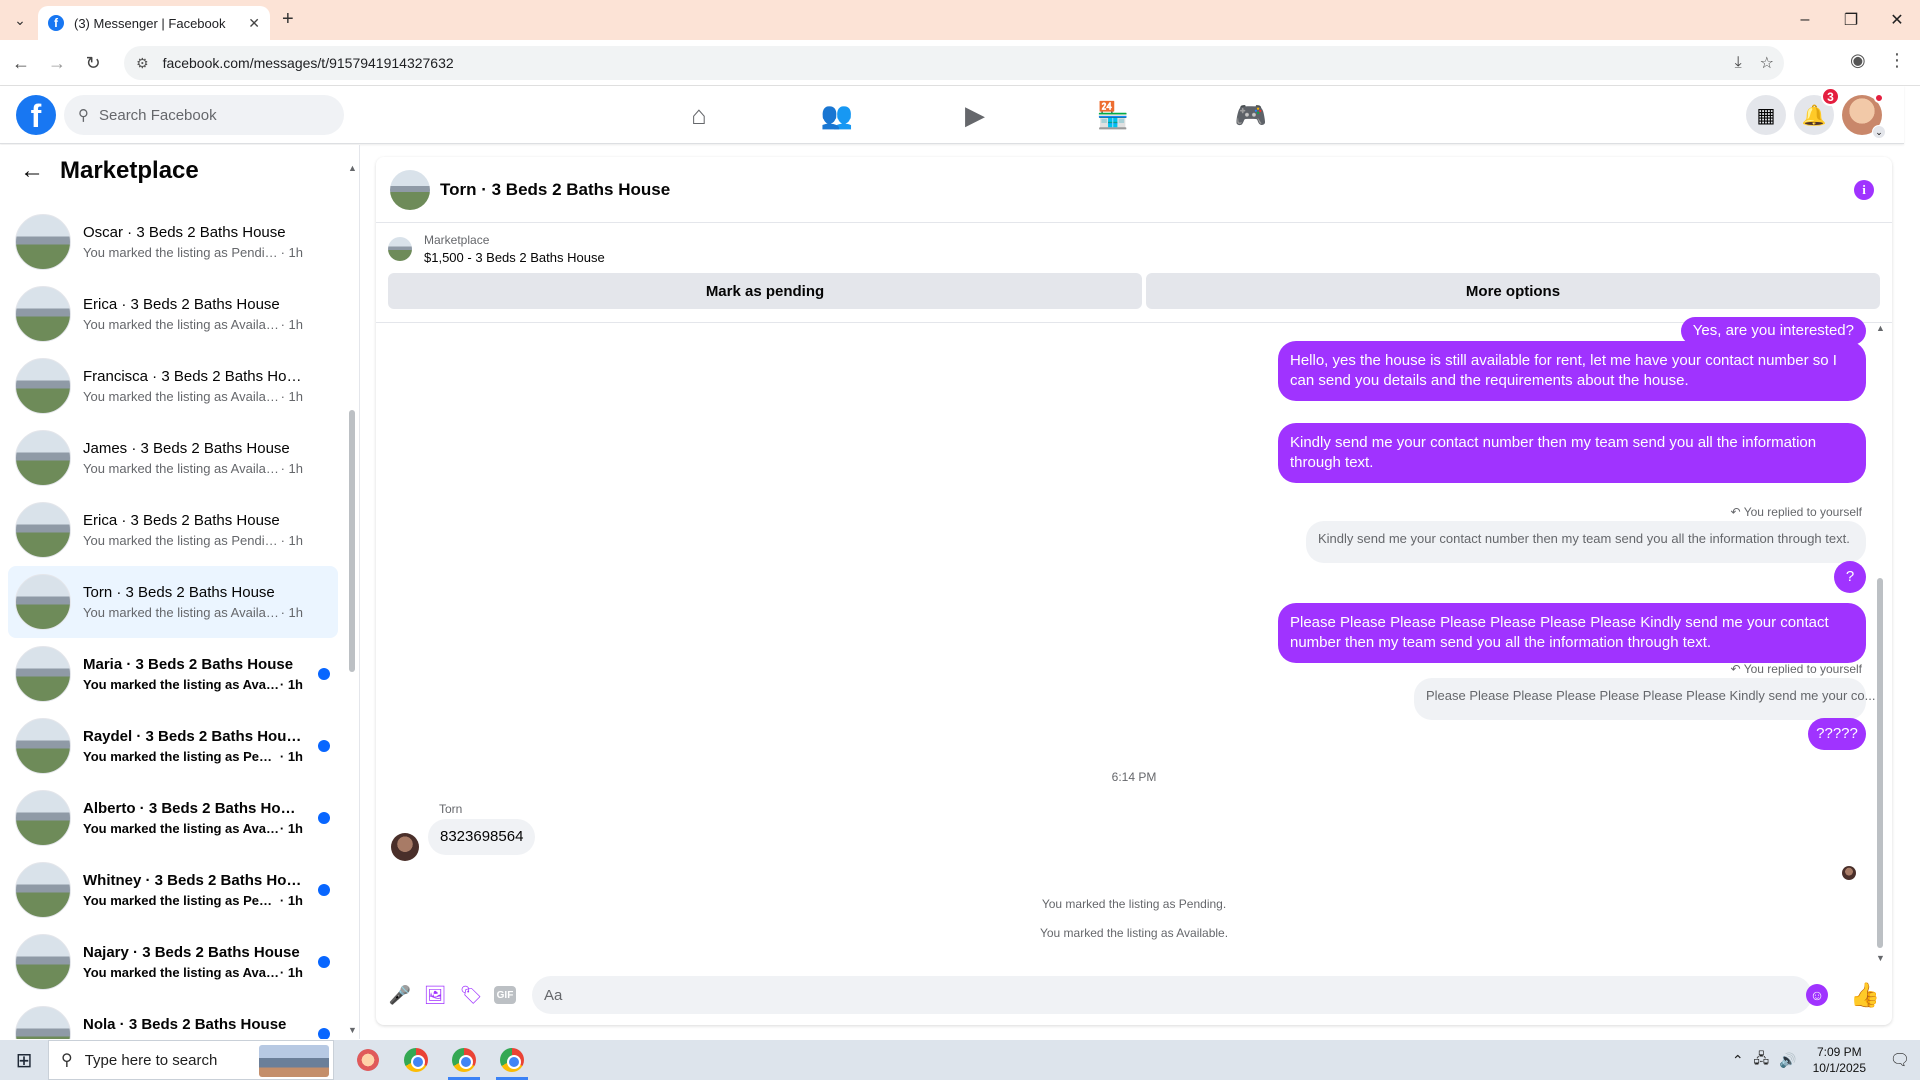 This screenshot has width=1920, height=1080. I want to click on clock-time: 7:09 PM, so click(1839, 1052).